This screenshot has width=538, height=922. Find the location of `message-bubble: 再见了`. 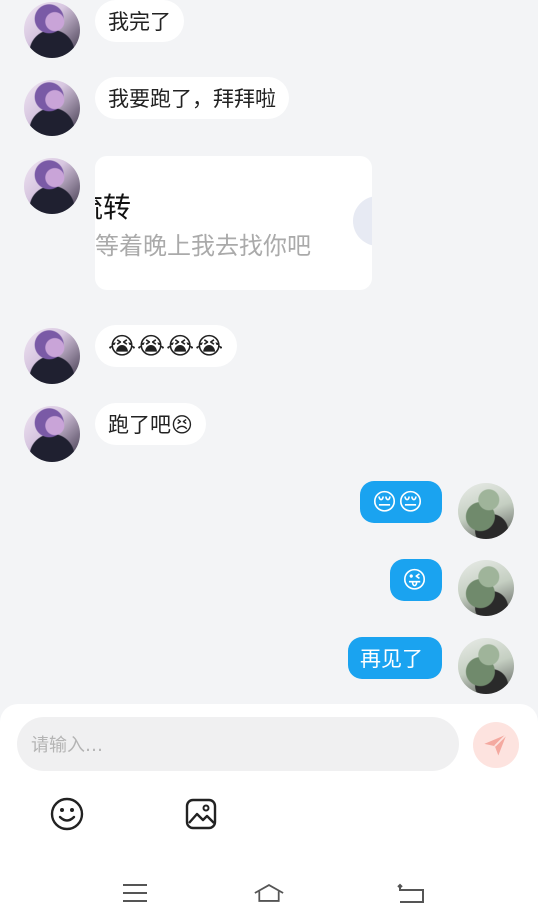

message-bubble: 再见了 is located at coordinates (395, 658).